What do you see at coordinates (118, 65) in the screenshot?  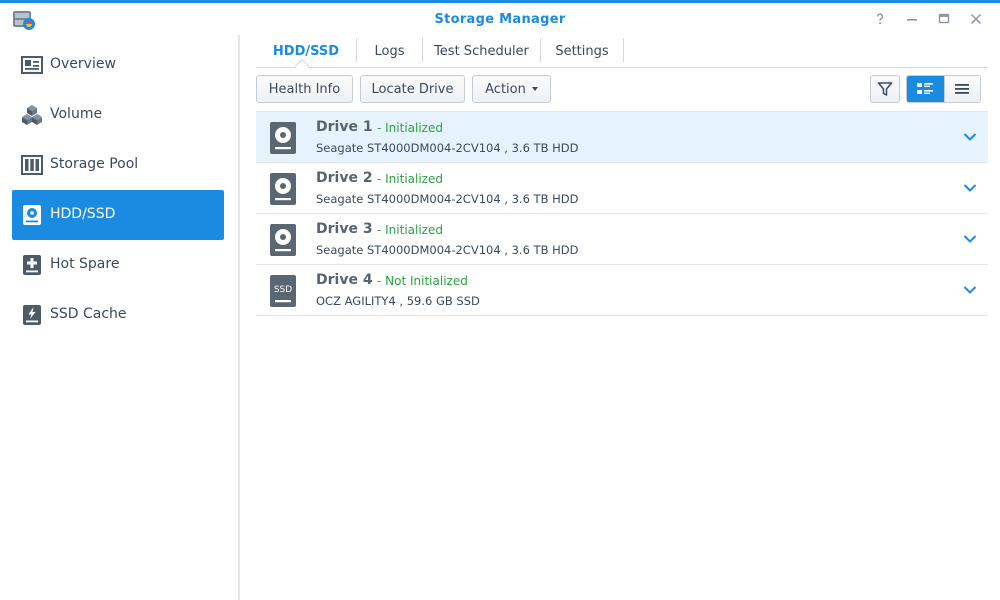 I see `sidebar-item-overview: Overview` at bounding box center [118, 65].